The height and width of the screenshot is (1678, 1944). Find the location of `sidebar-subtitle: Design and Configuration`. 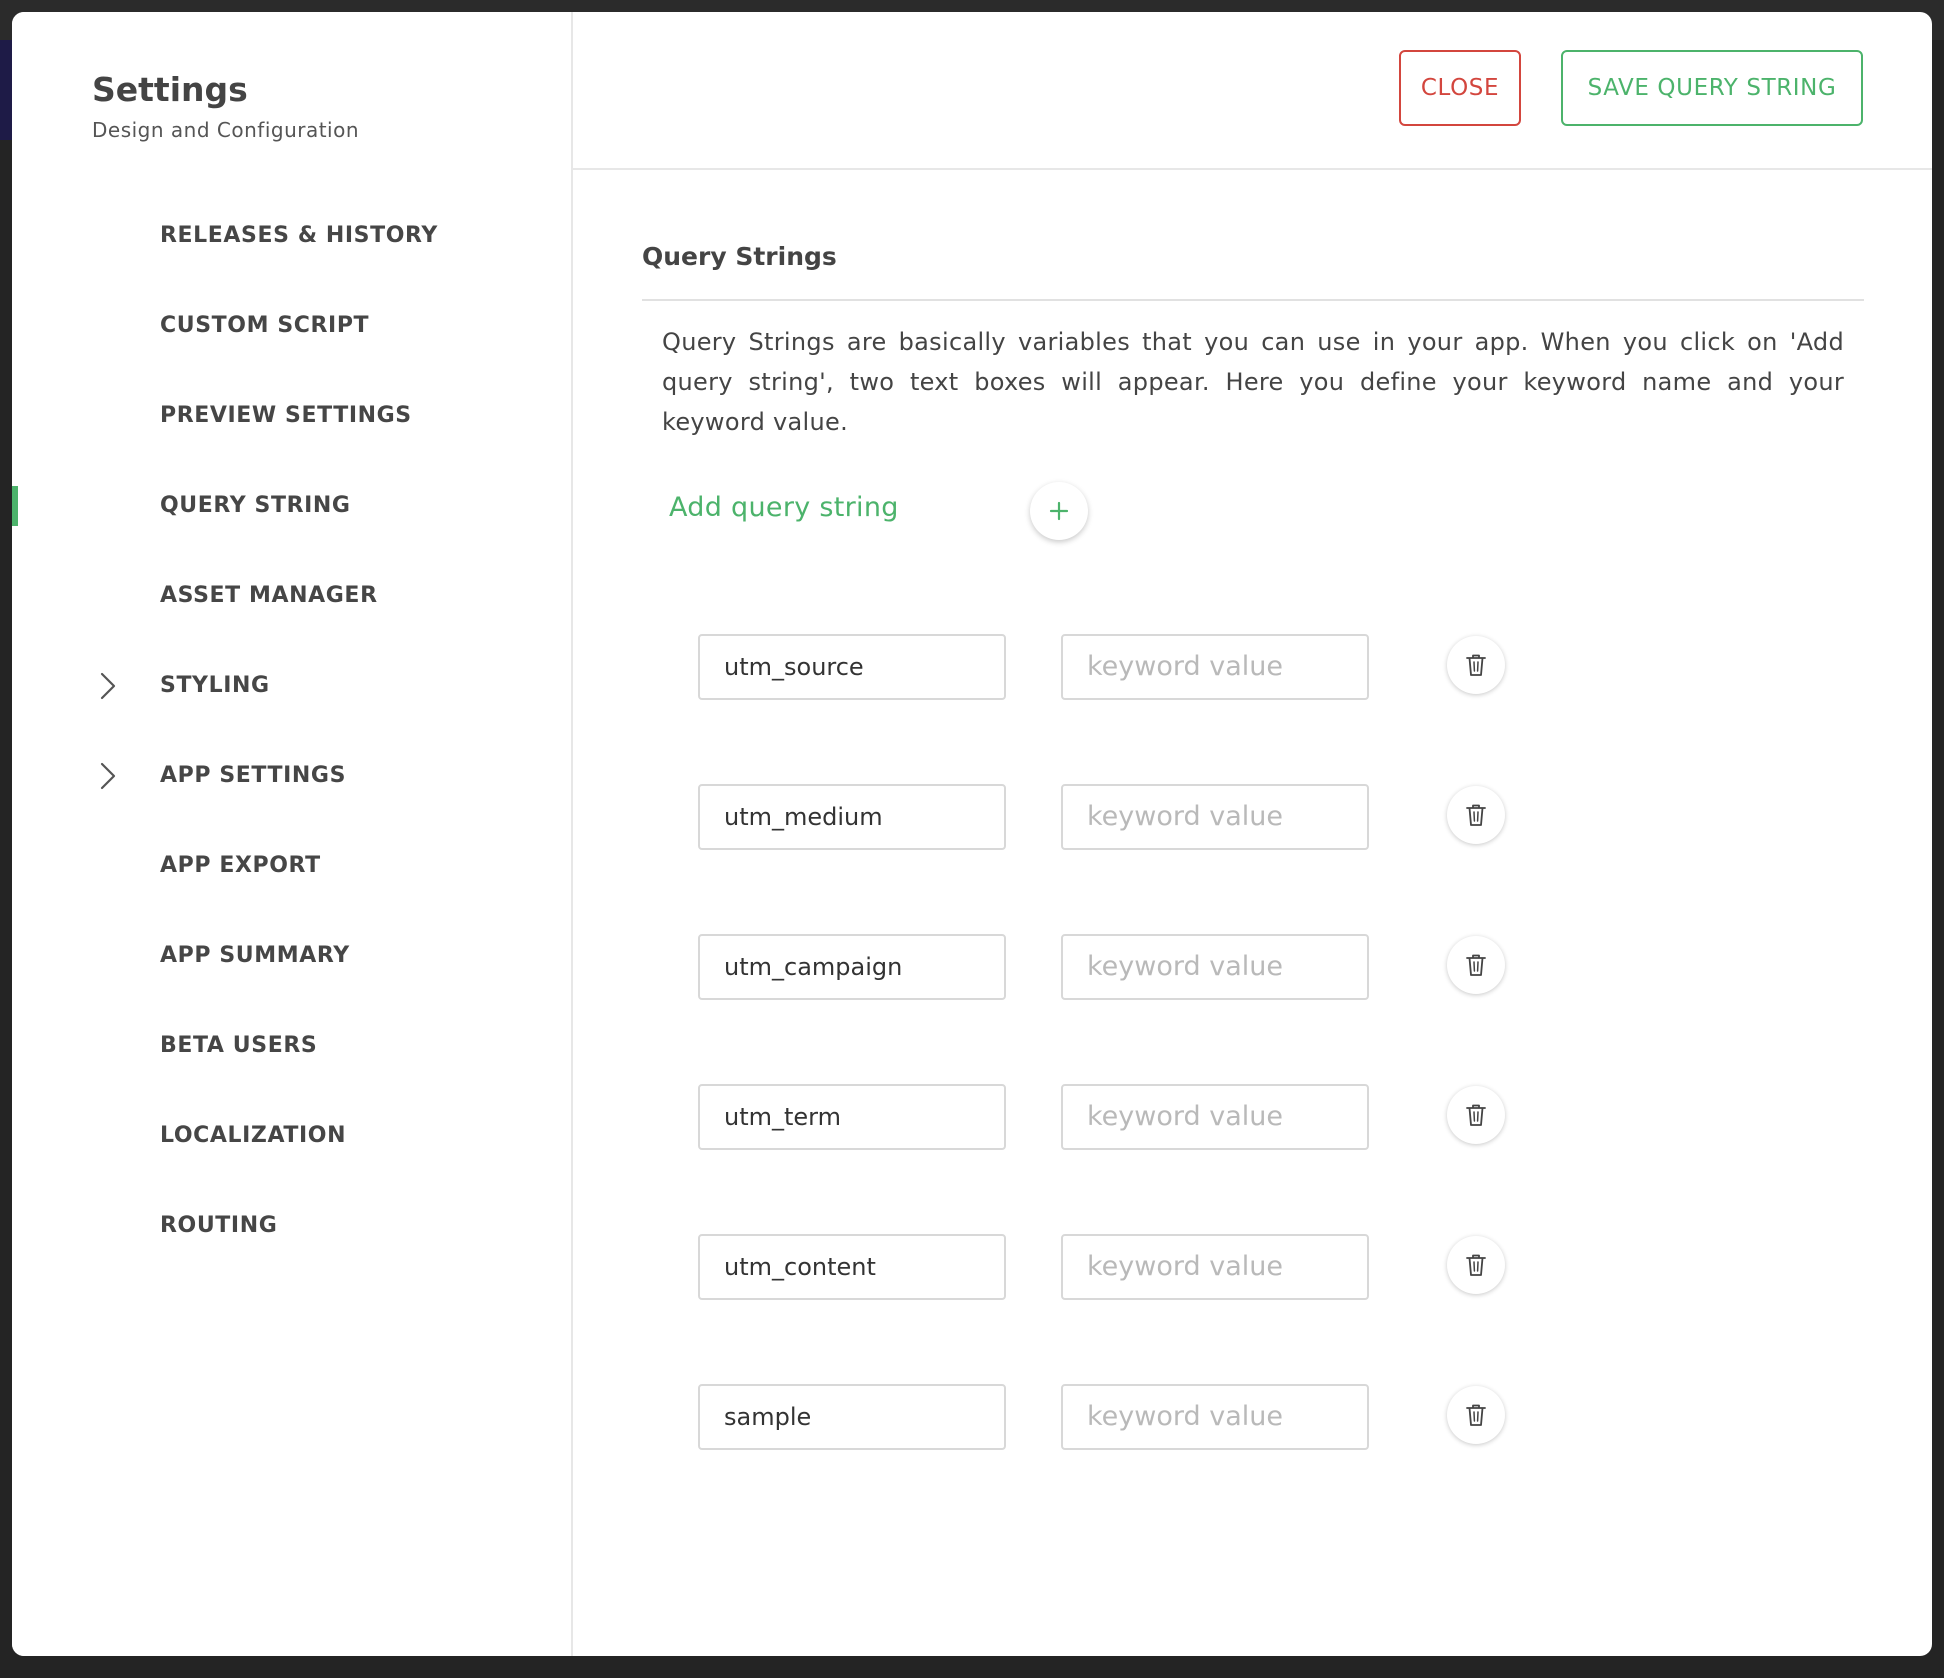

sidebar-subtitle: Design and Configuration is located at coordinates (226, 130).